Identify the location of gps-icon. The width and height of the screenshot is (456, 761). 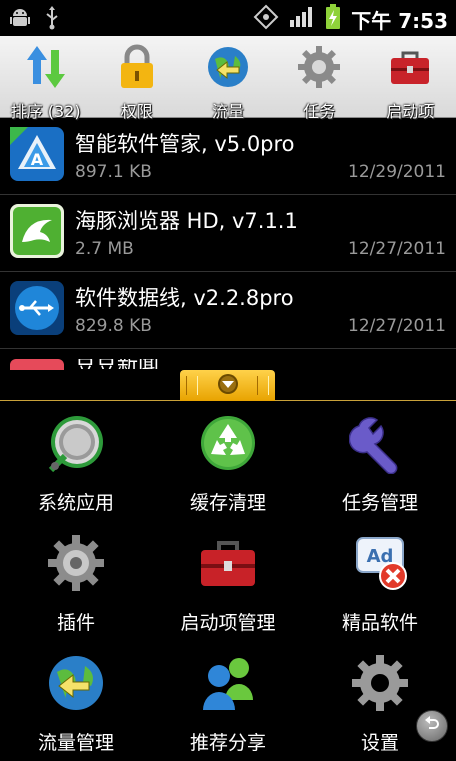
(266, 19).